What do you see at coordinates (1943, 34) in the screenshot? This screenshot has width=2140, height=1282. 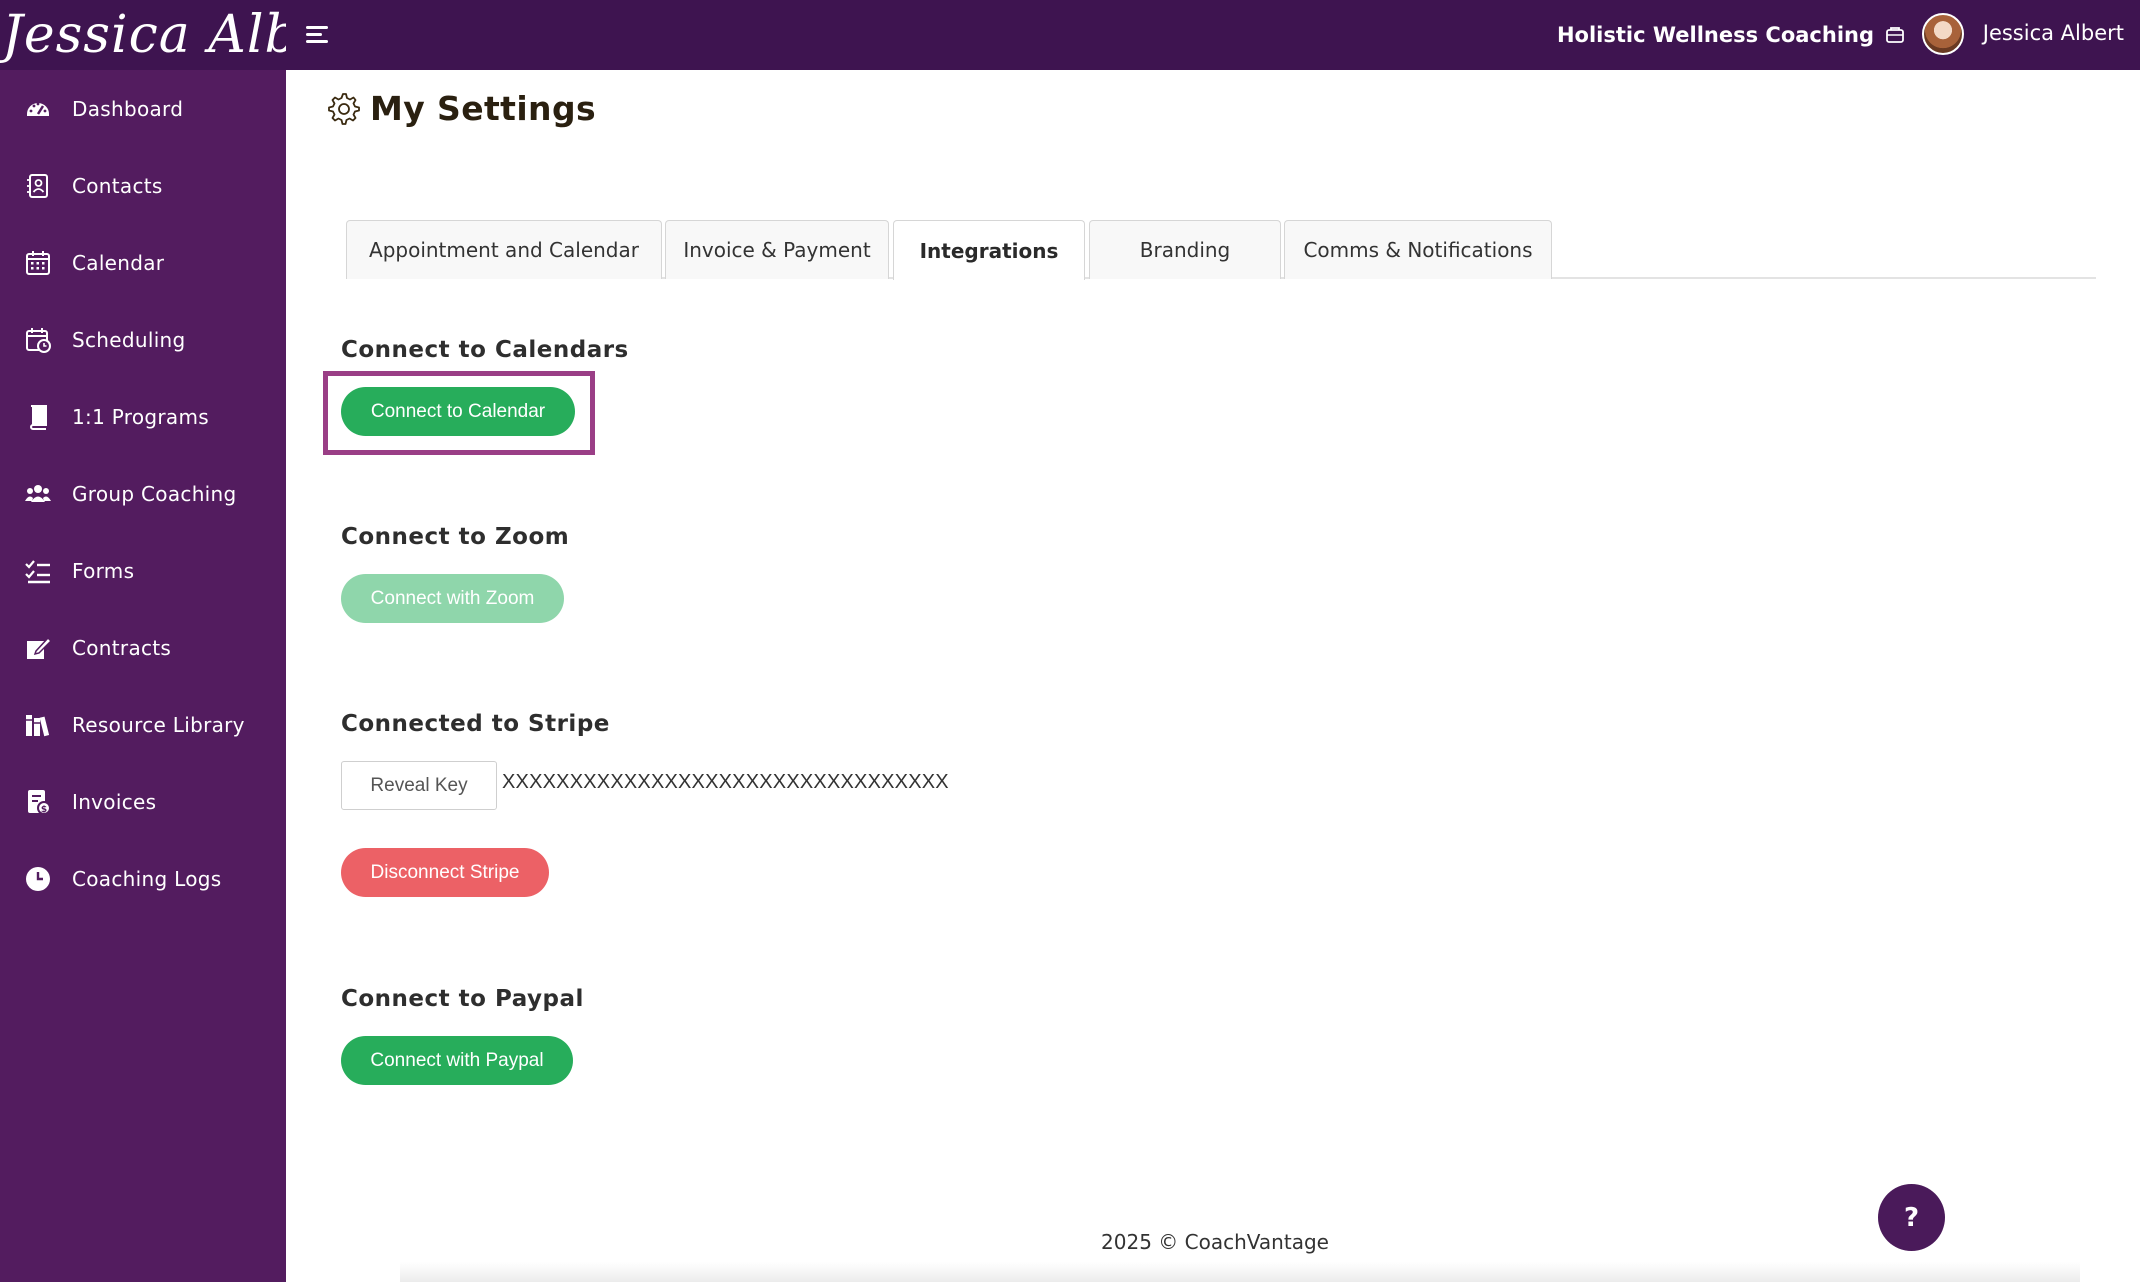 I see `avatar` at bounding box center [1943, 34].